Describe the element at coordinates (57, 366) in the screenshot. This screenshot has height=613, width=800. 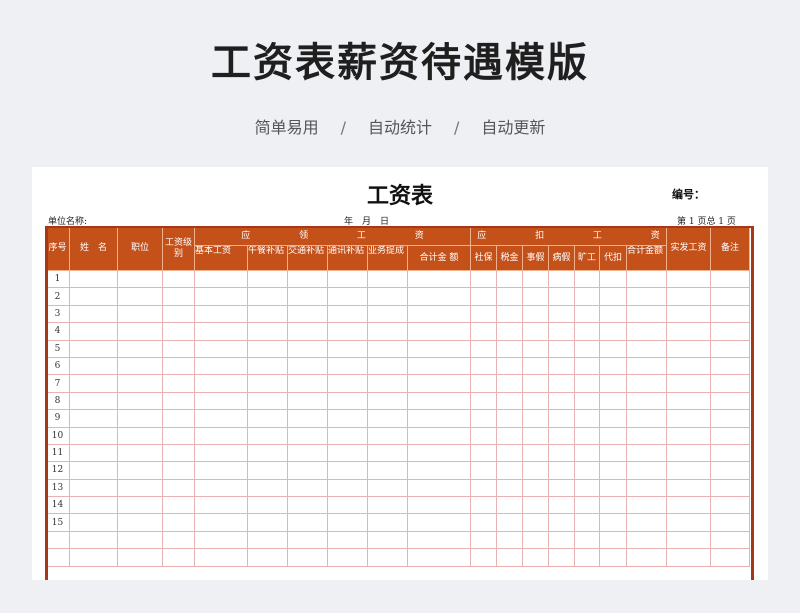
I see `row-number: 6` at that location.